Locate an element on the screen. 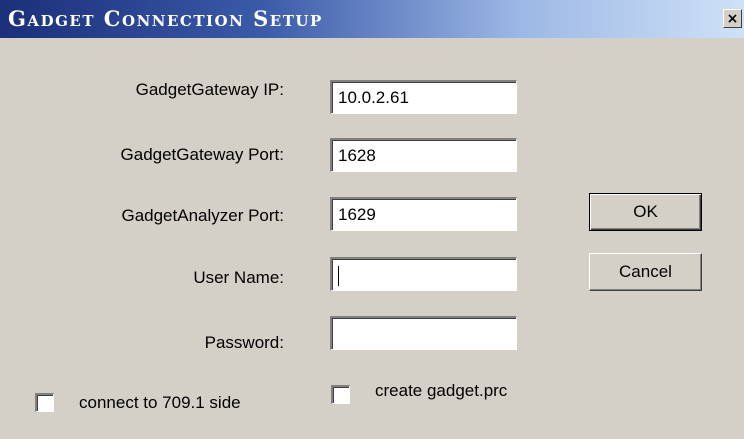  close-button: × is located at coordinates (732, 18).